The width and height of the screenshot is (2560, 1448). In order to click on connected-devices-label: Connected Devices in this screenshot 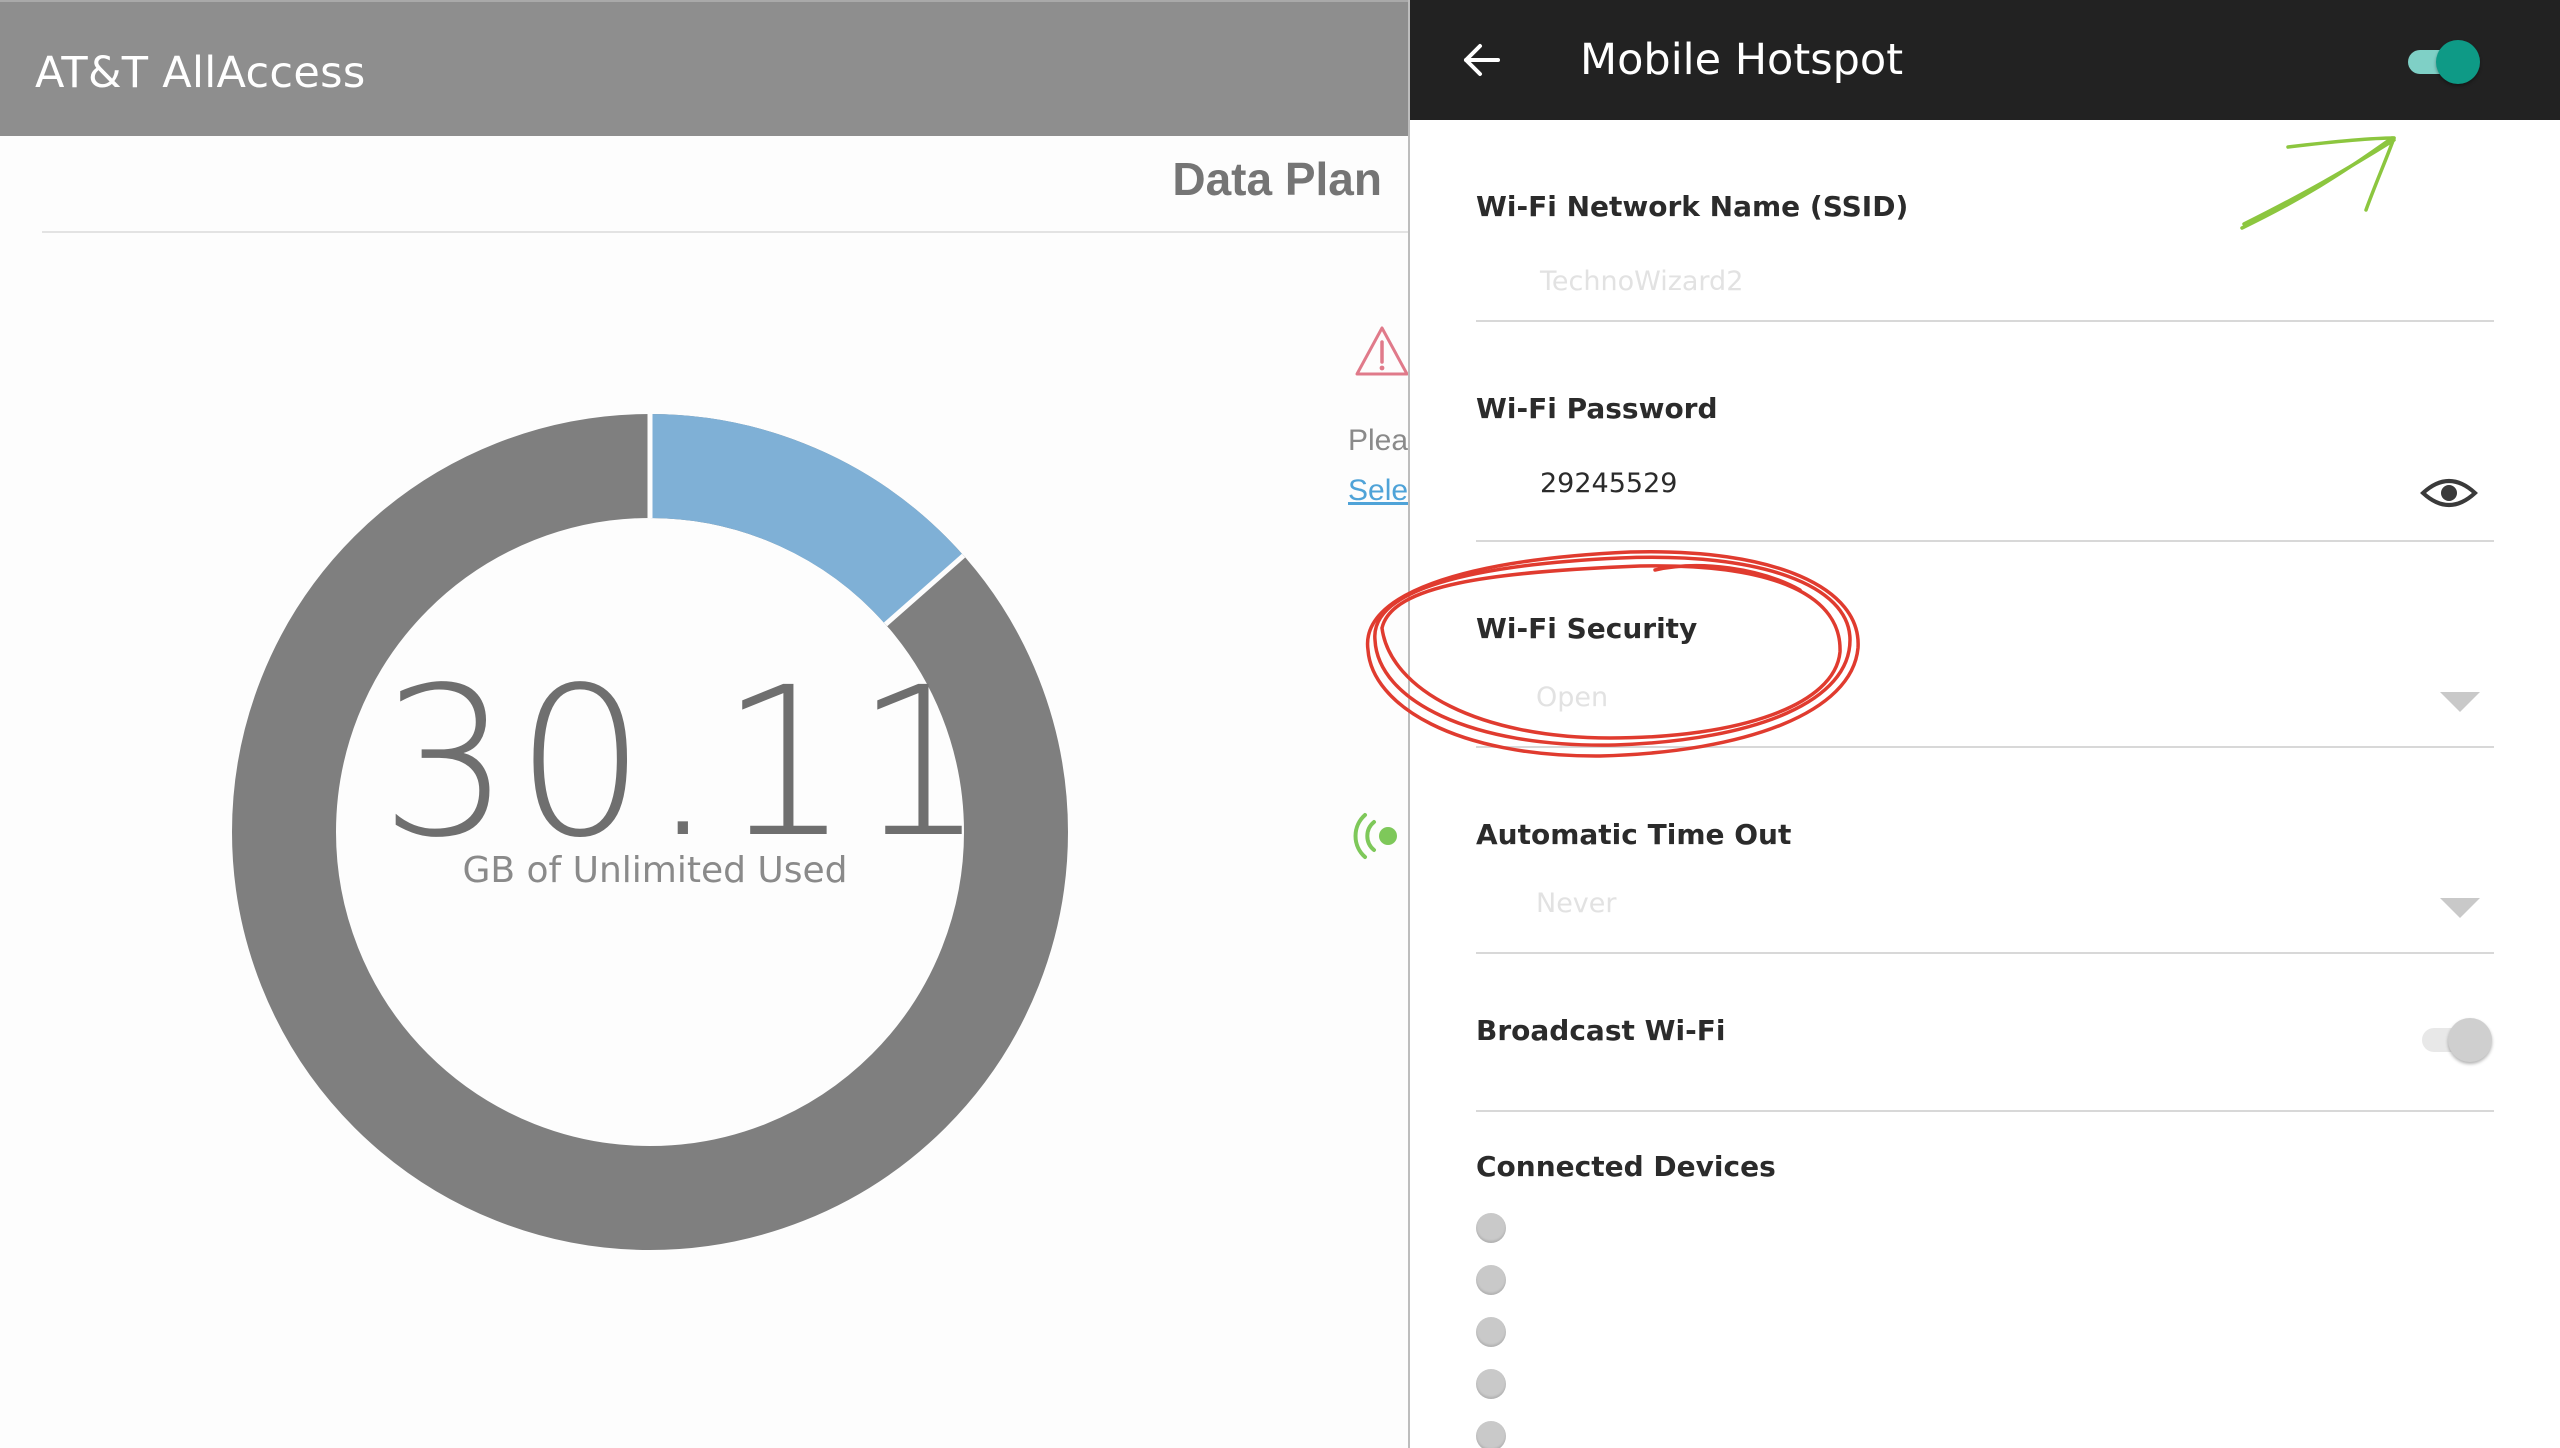, I will do `click(1626, 1166)`.